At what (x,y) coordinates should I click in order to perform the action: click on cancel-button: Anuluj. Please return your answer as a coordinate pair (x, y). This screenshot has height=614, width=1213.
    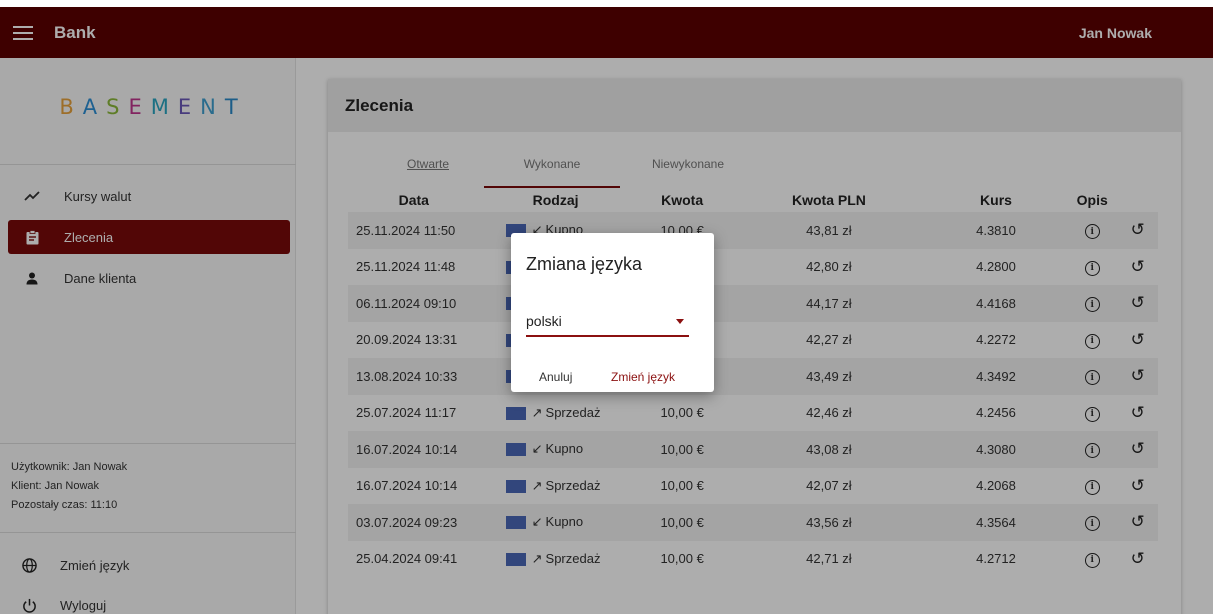
    Looking at the image, I should click on (555, 377).